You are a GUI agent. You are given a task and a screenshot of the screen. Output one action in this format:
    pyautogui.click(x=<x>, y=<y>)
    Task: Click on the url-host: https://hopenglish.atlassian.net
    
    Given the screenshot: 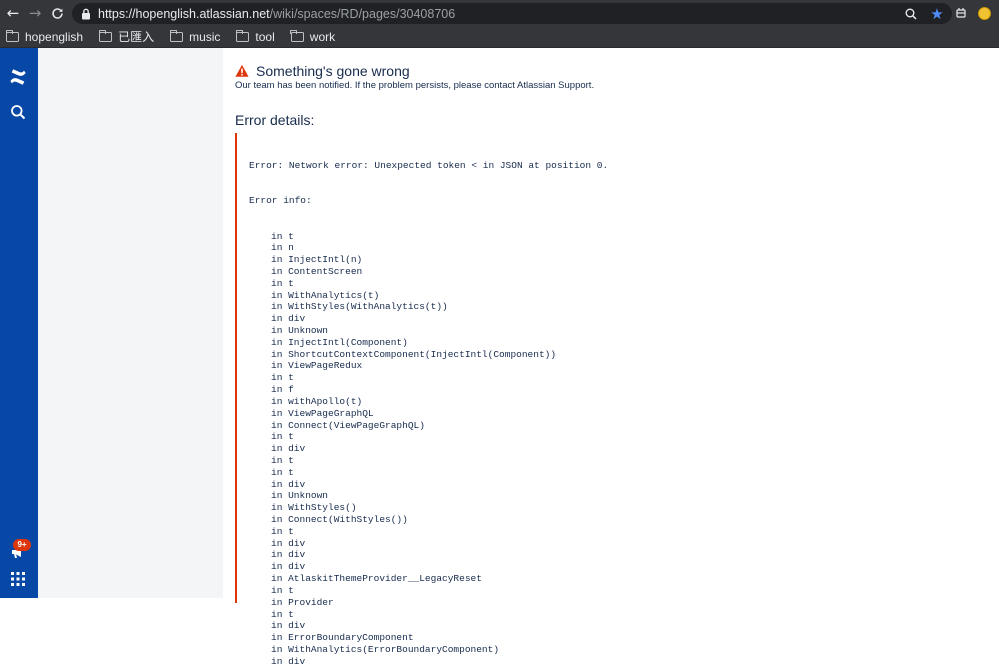 What is the action you would take?
    pyautogui.click(x=184, y=13)
    